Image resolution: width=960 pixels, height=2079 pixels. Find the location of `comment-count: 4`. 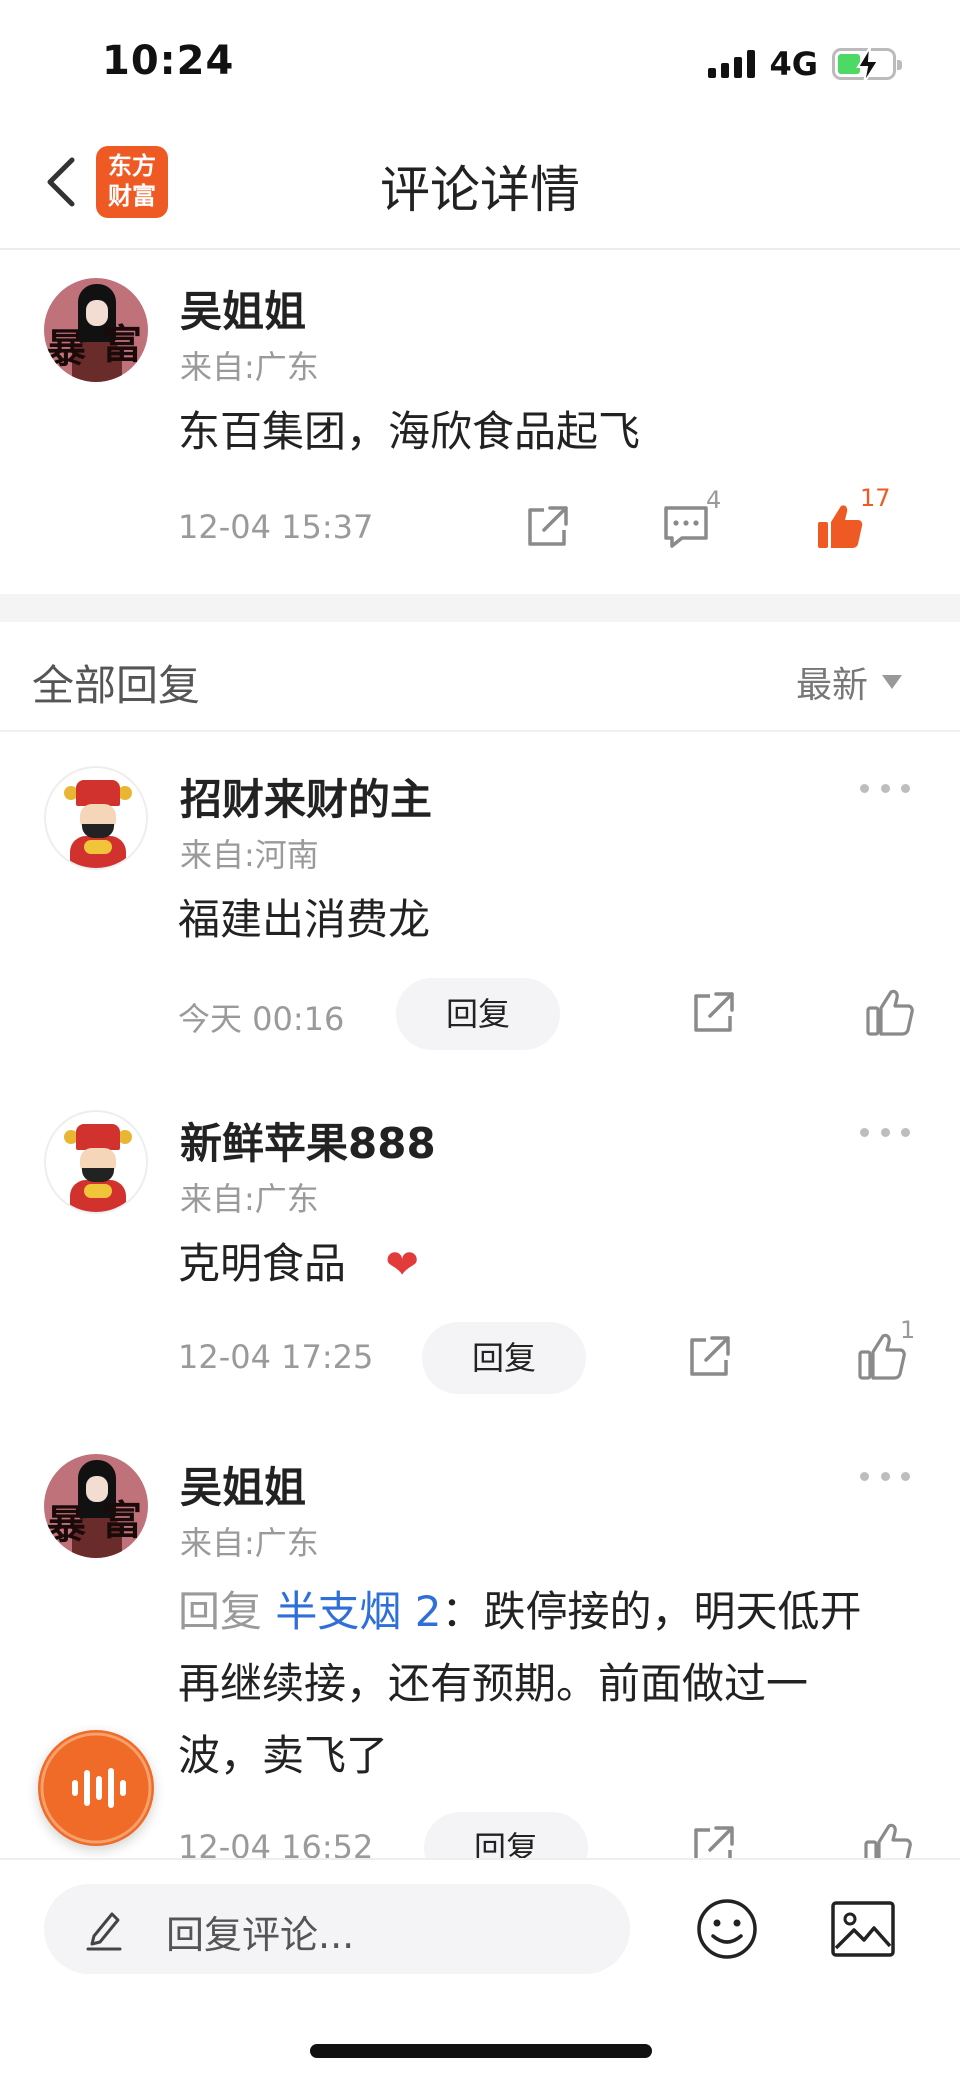

comment-count: 4 is located at coordinates (714, 500).